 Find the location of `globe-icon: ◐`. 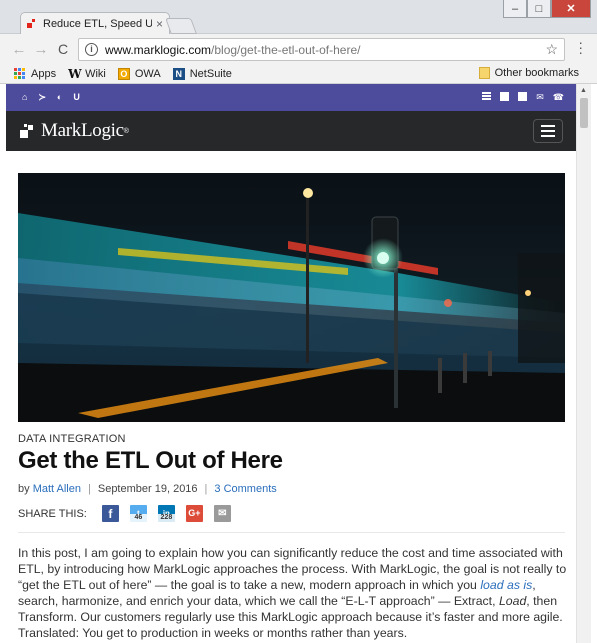

globe-icon: ◐ is located at coordinates (59, 97).